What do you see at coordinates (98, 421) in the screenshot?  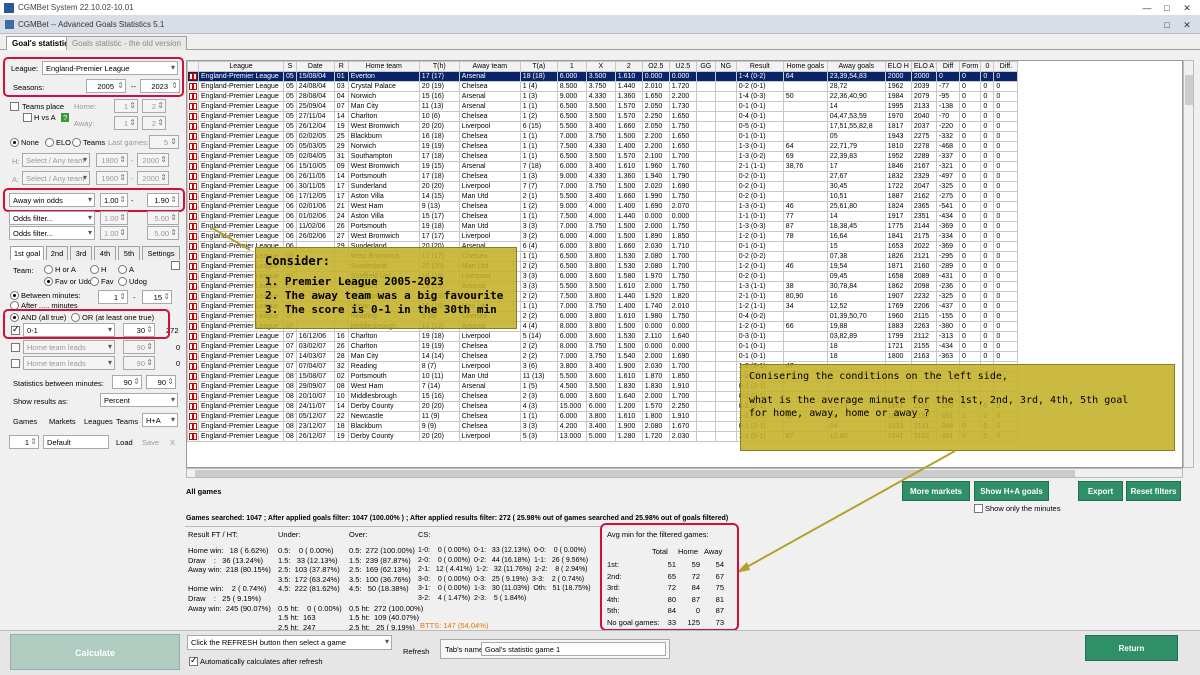 I see `nav-leagues: Leagues` at bounding box center [98, 421].